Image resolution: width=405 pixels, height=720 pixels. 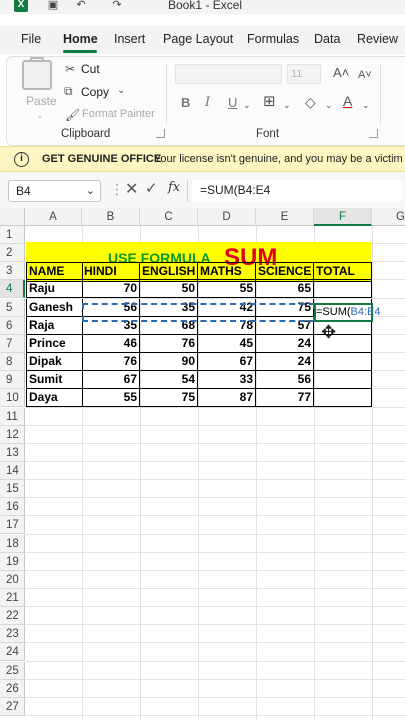 I want to click on row-header-24: 24, so click(x=12, y=652).